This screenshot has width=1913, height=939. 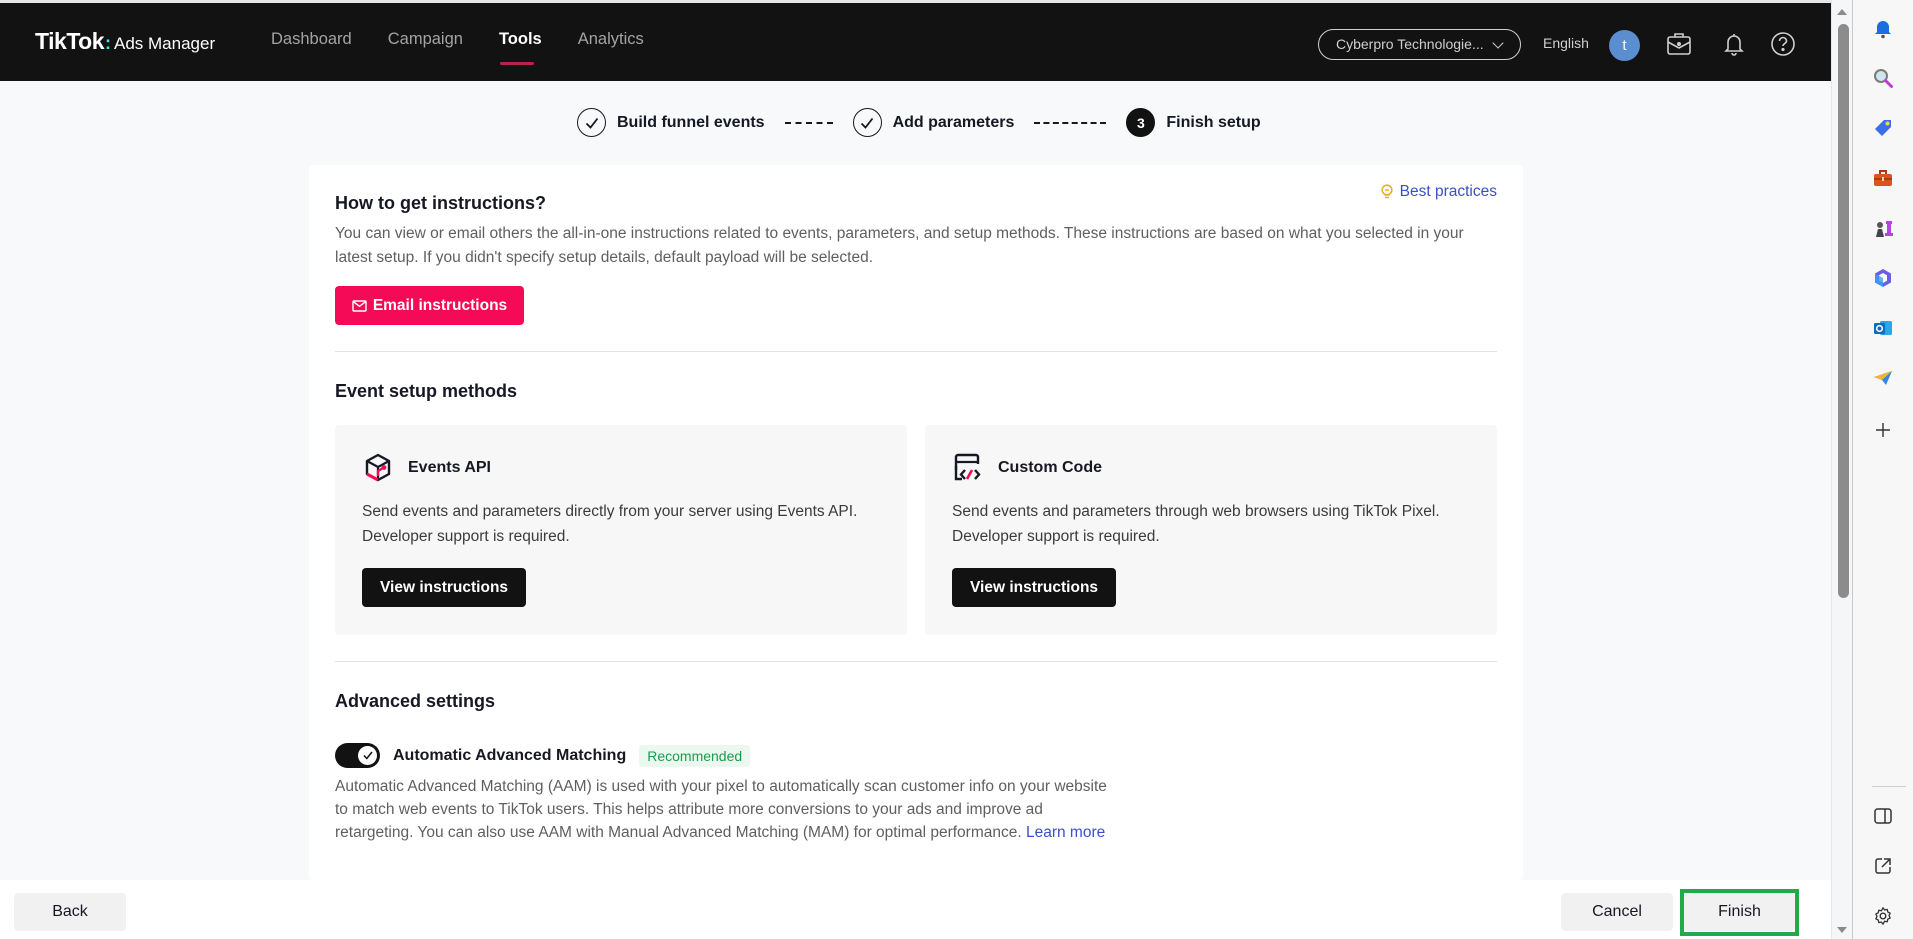 I want to click on step-build-funnel-events: Build funnel events, so click(x=671, y=122).